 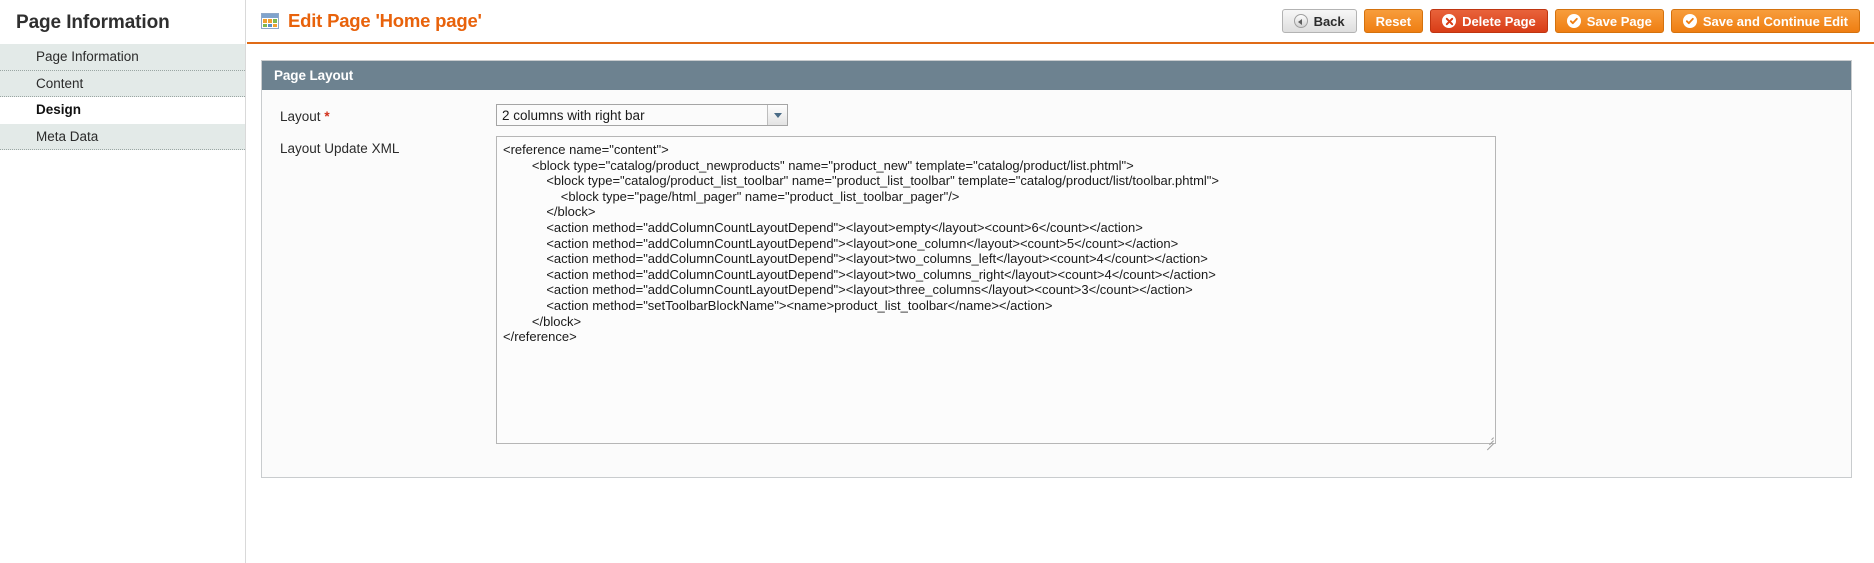 What do you see at coordinates (1499, 21) in the screenshot?
I see `delete-page-button-label: Delete Page` at bounding box center [1499, 21].